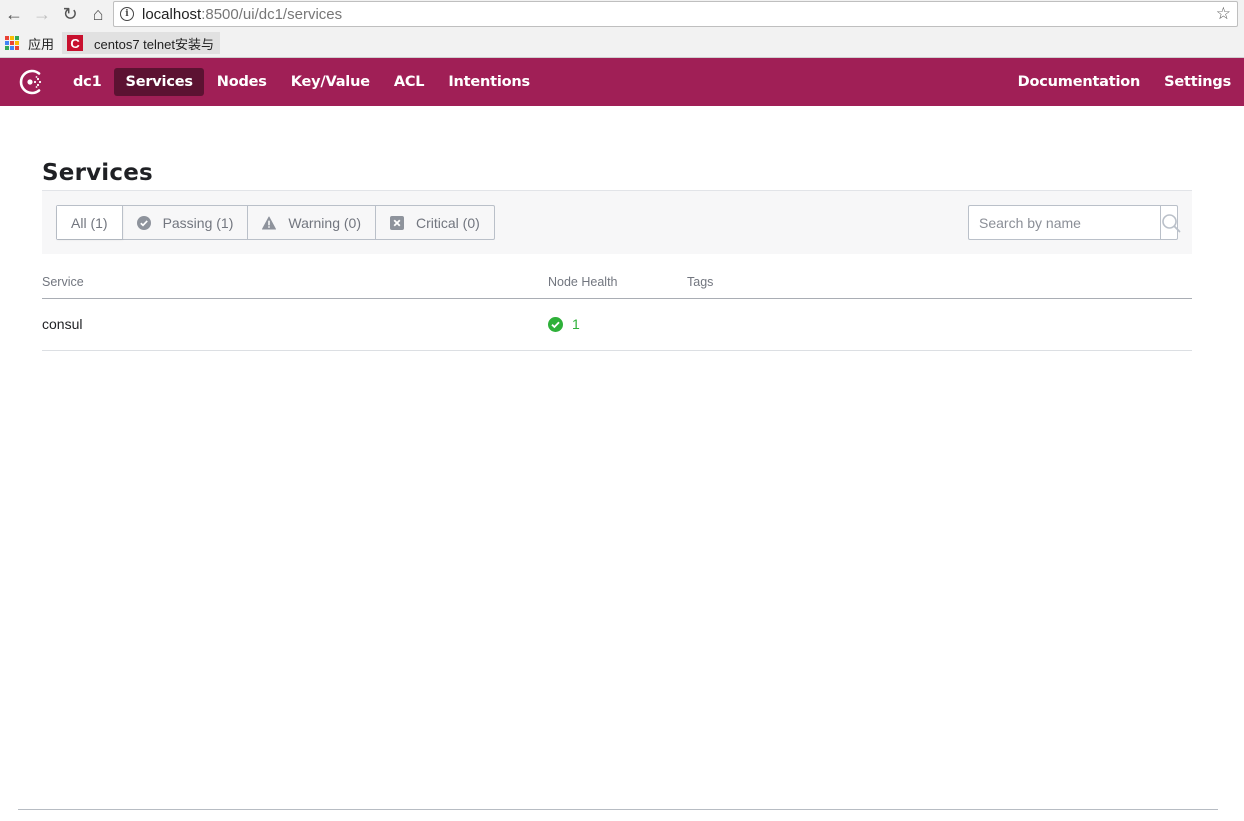 This screenshot has height=821, width=1244. What do you see at coordinates (324, 222) in the screenshot?
I see `filter-warning-label: Warning (0)` at bounding box center [324, 222].